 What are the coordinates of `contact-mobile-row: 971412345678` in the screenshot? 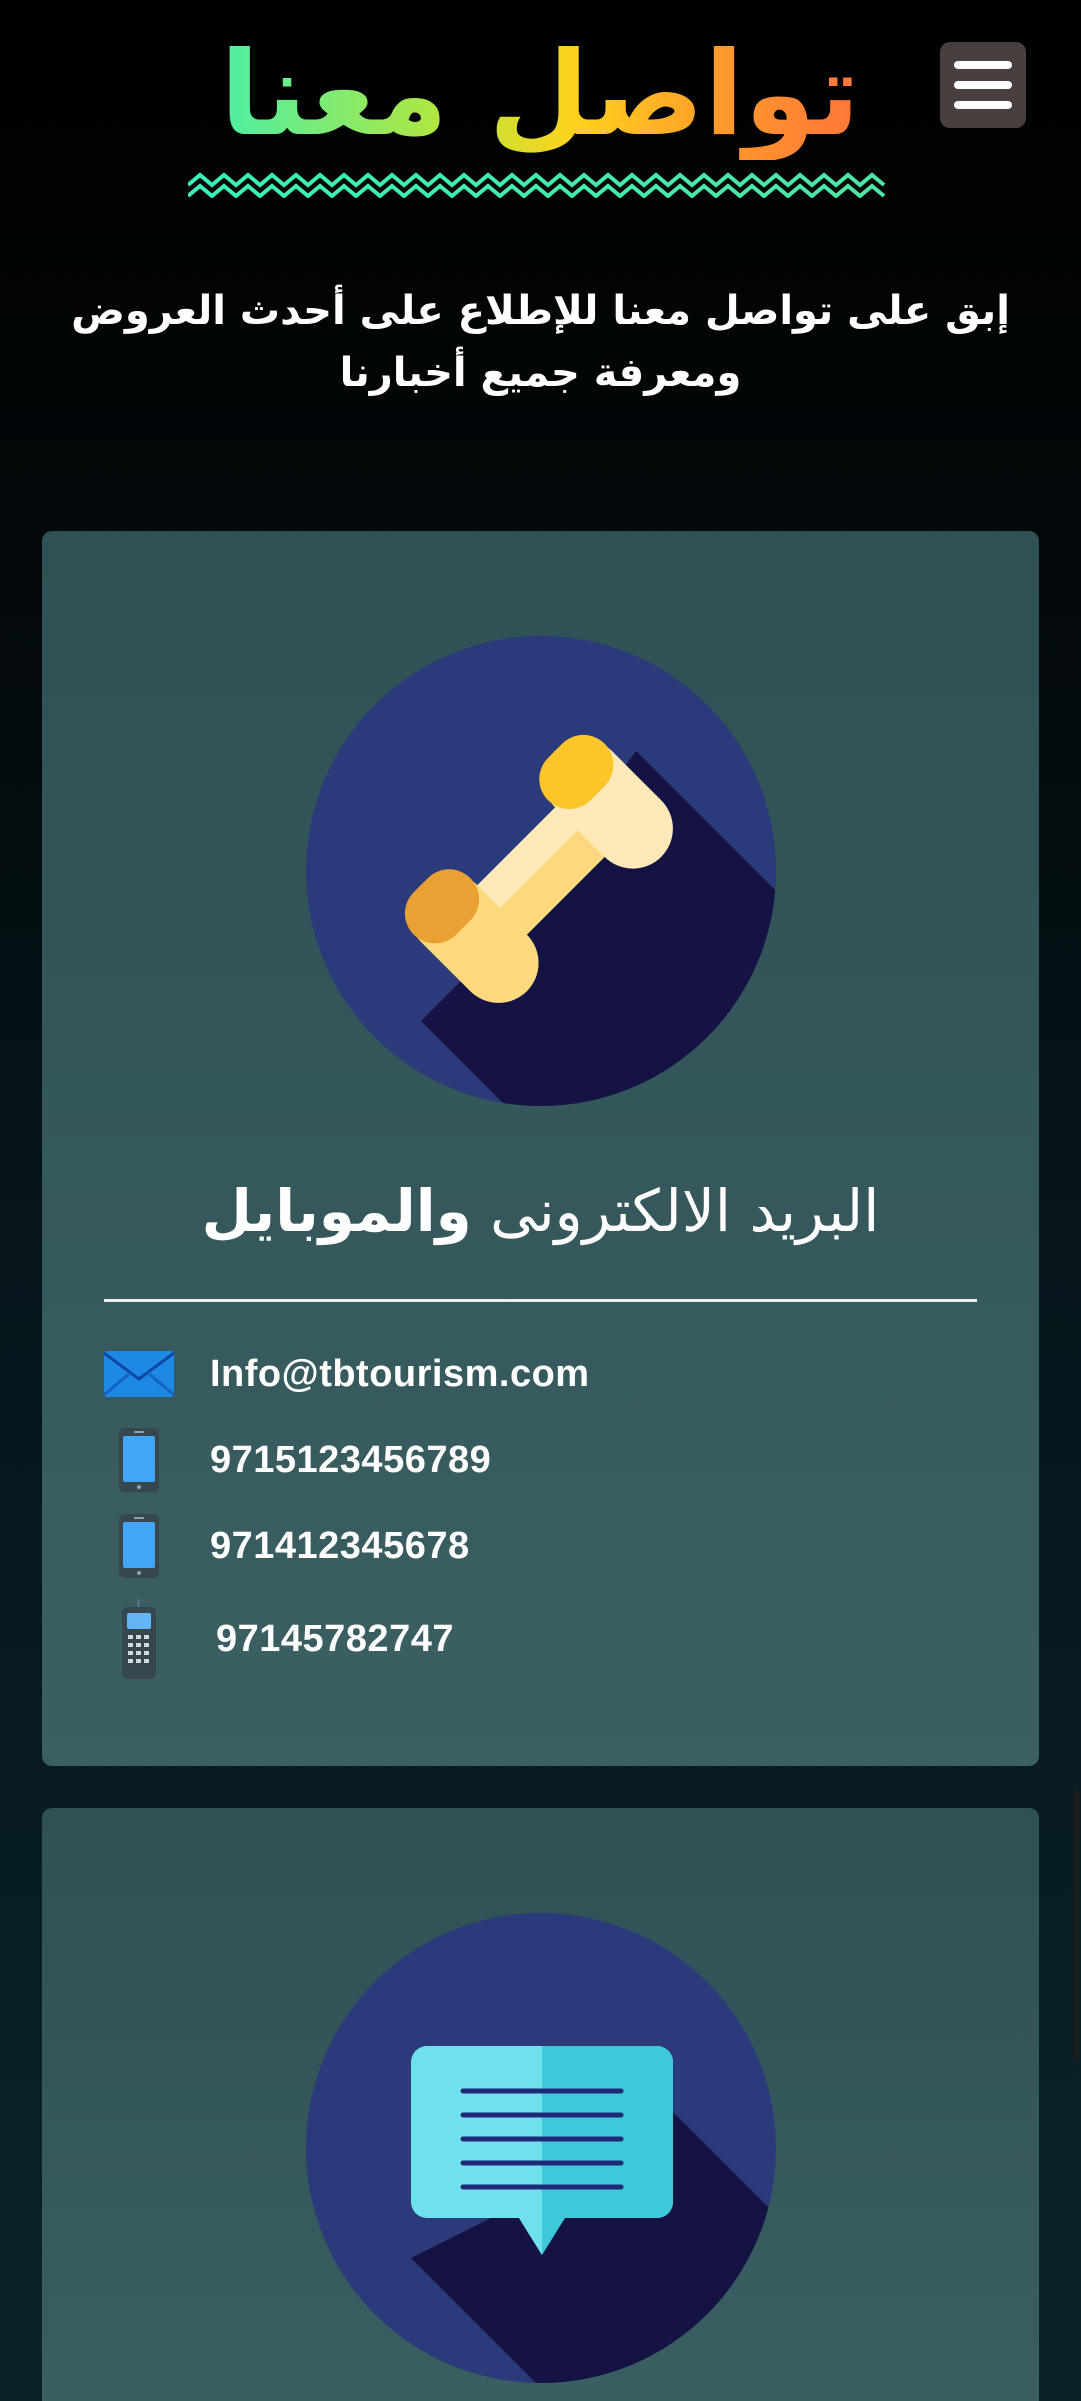 It's located at (542, 1546).